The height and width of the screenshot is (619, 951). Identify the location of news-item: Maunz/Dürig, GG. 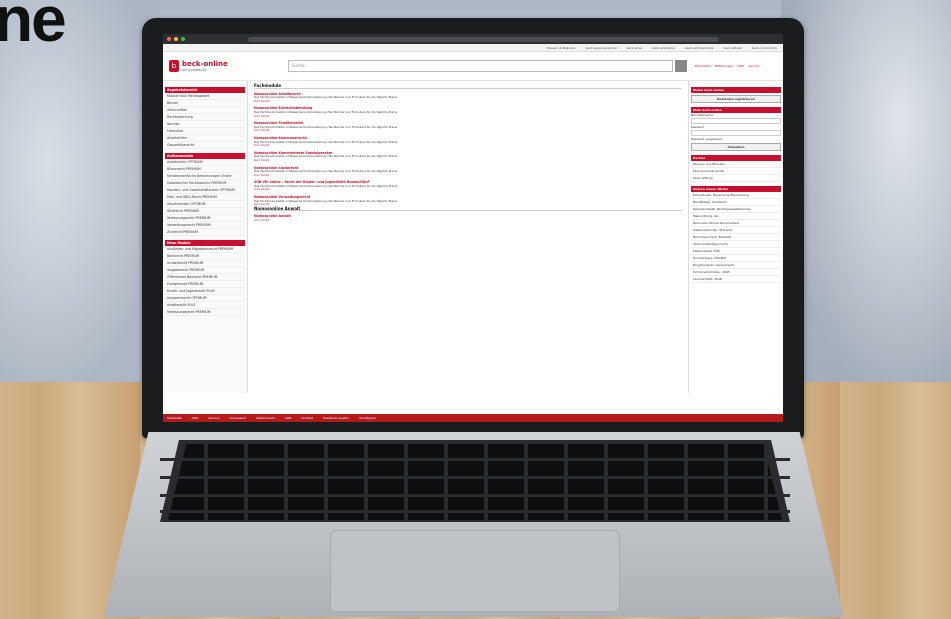
(736, 216).